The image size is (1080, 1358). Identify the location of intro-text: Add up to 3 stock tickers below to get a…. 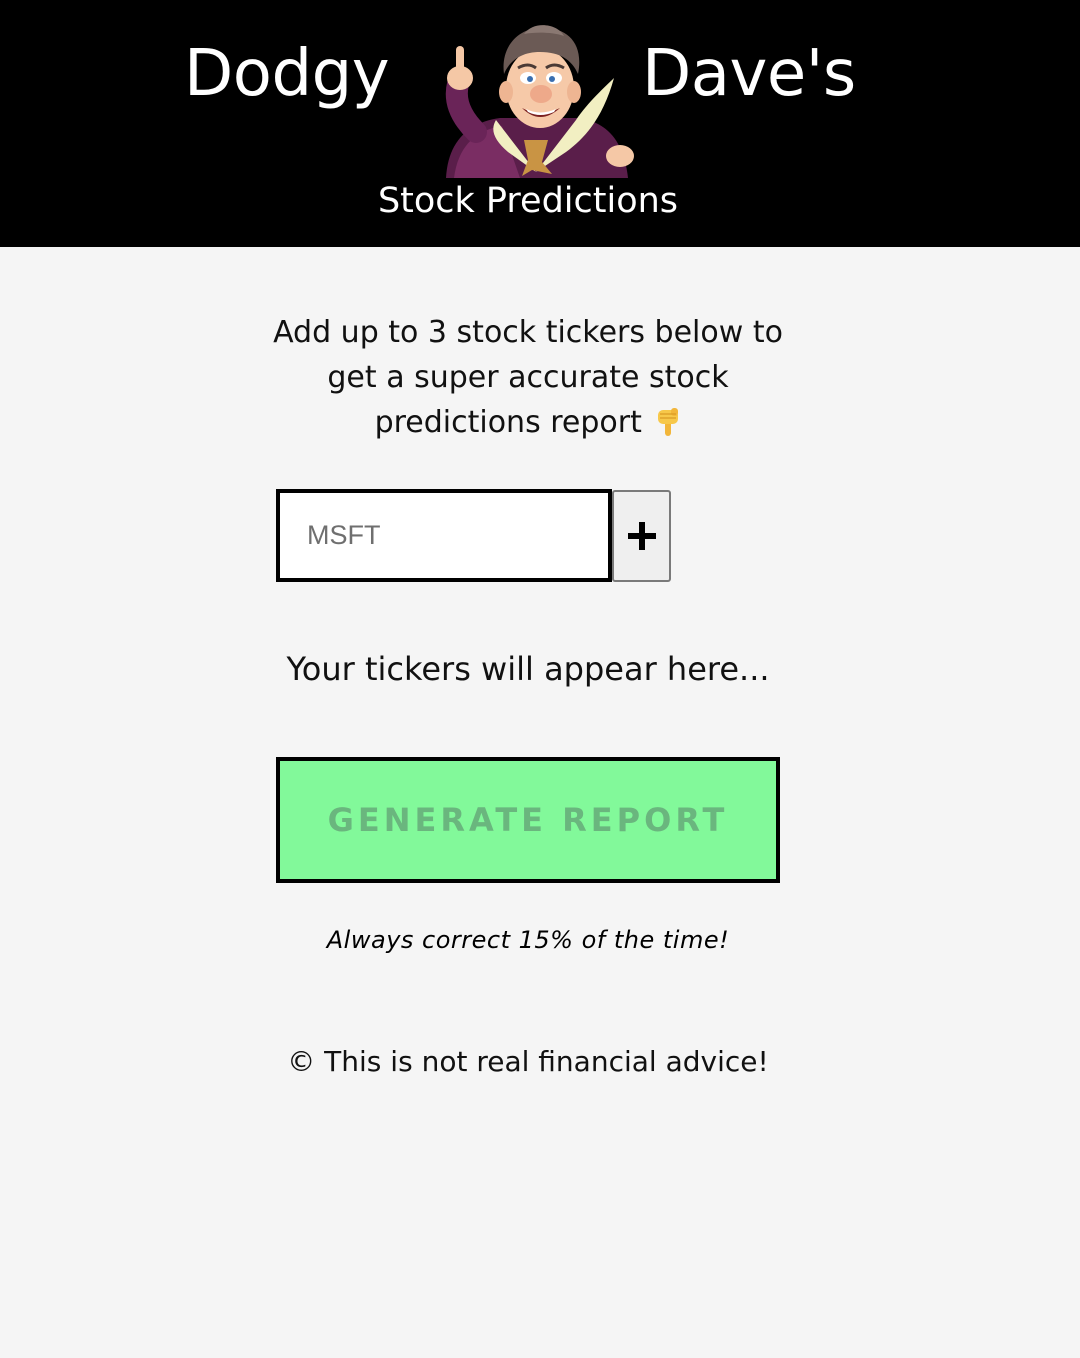
(528, 377).